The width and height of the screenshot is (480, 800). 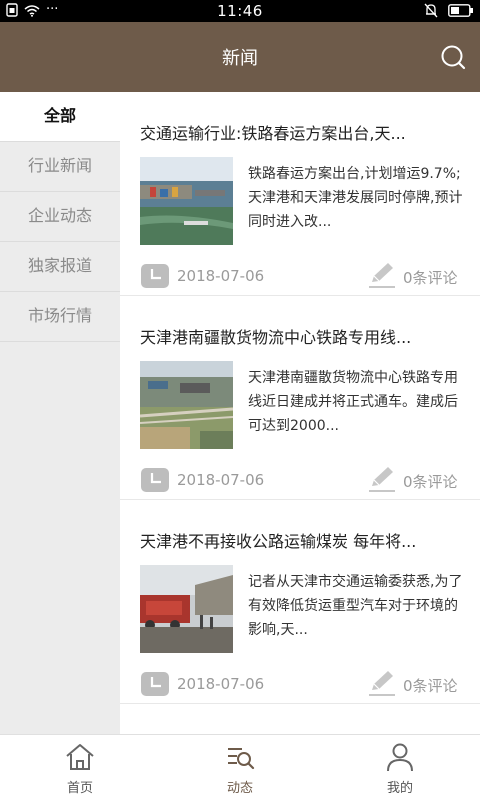 I want to click on sidebar-item-exclusive: 独家报道, so click(x=60, y=267).